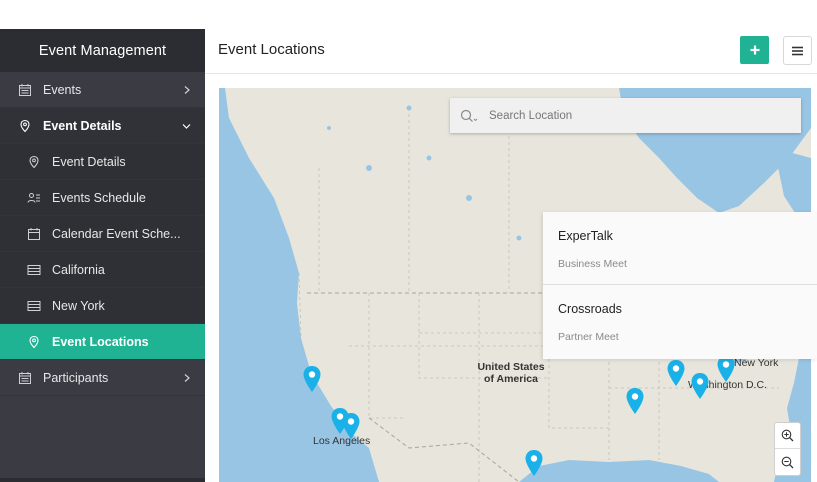  I want to click on menu-button, so click(797, 50).